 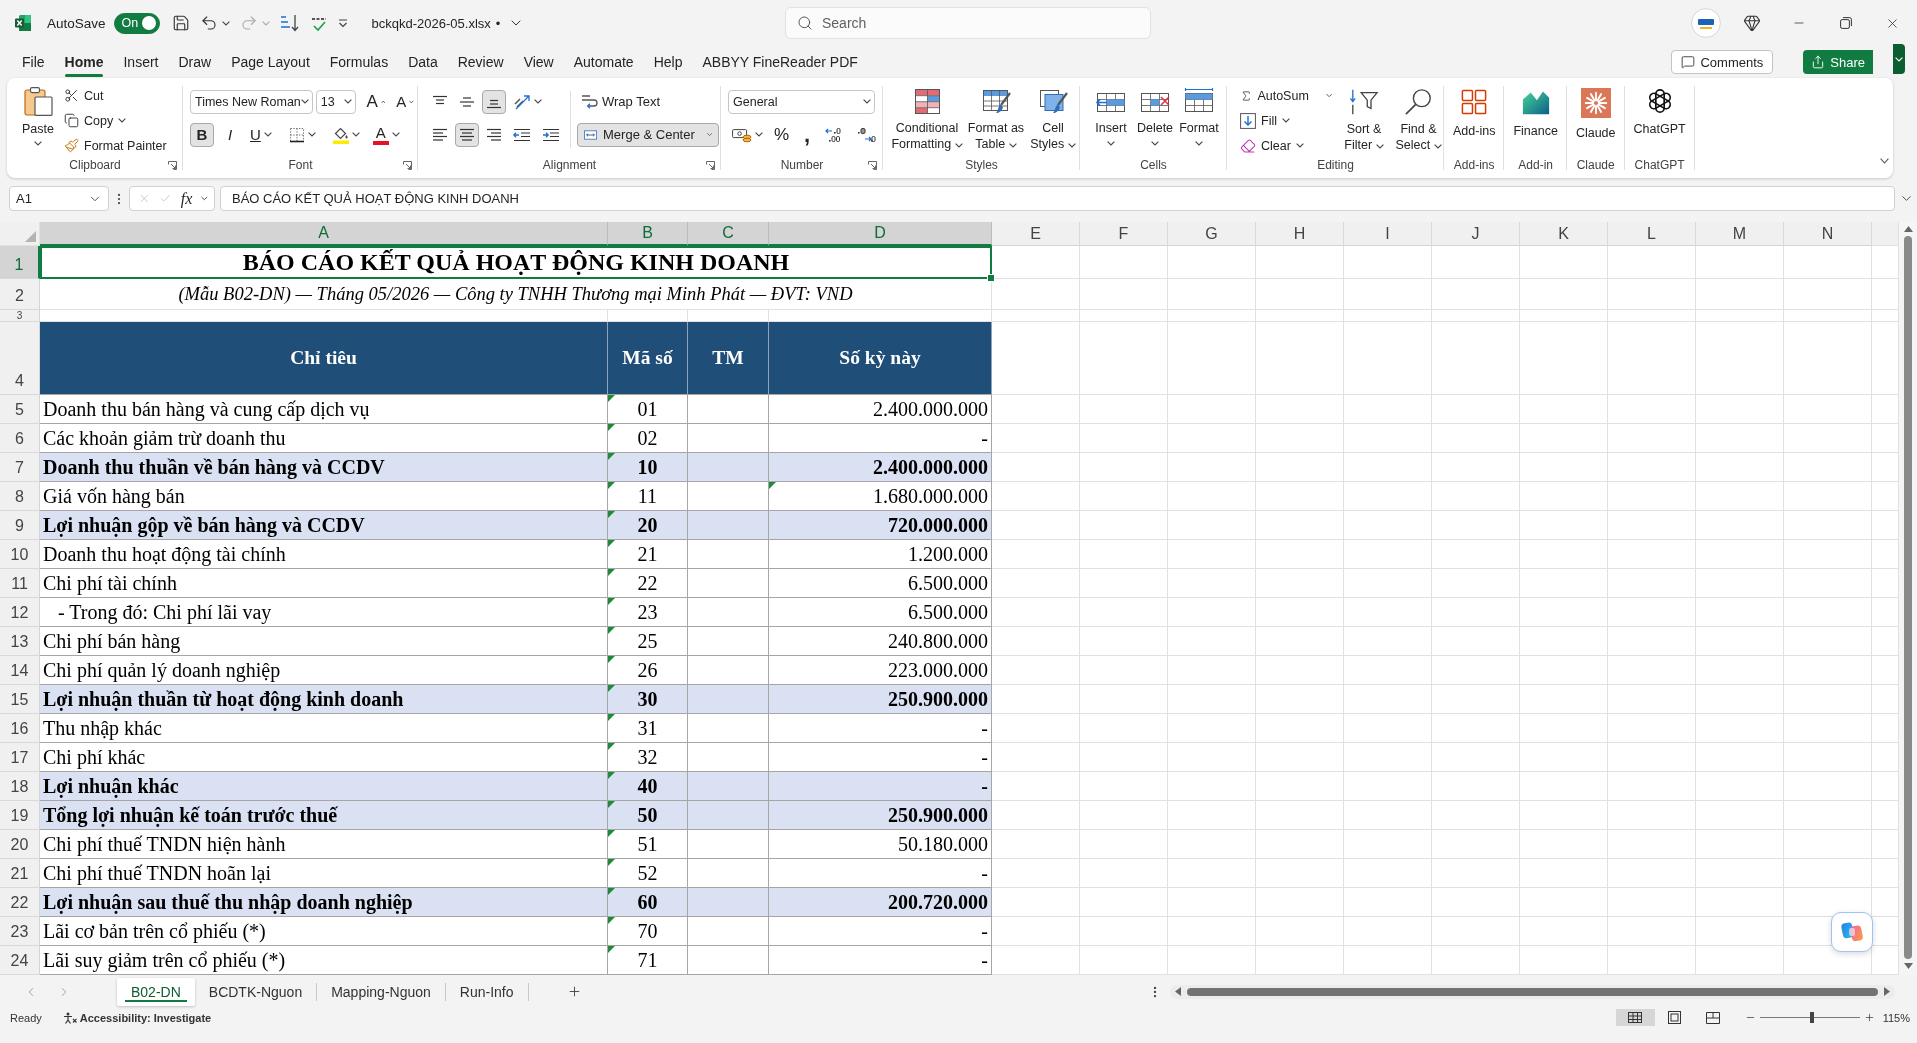 I want to click on wrap-text-button: Wrap Text, so click(x=621, y=101).